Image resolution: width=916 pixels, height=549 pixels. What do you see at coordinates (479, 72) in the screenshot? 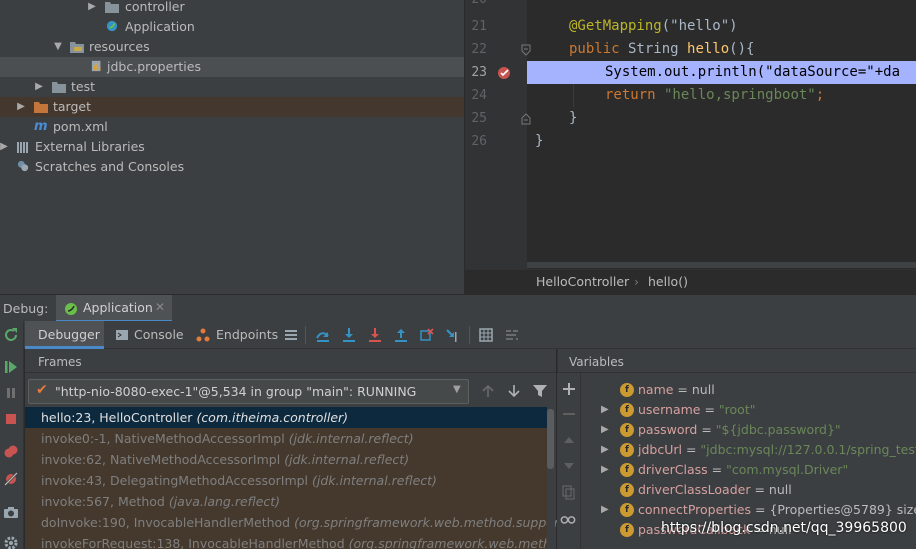
I see `line-number: 23` at bounding box center [479, 72].